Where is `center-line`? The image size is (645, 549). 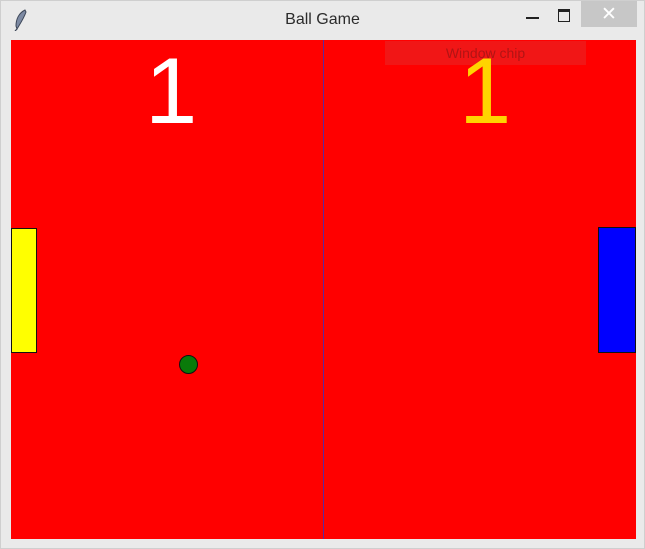
center-line is located at coordinates (323, 289).